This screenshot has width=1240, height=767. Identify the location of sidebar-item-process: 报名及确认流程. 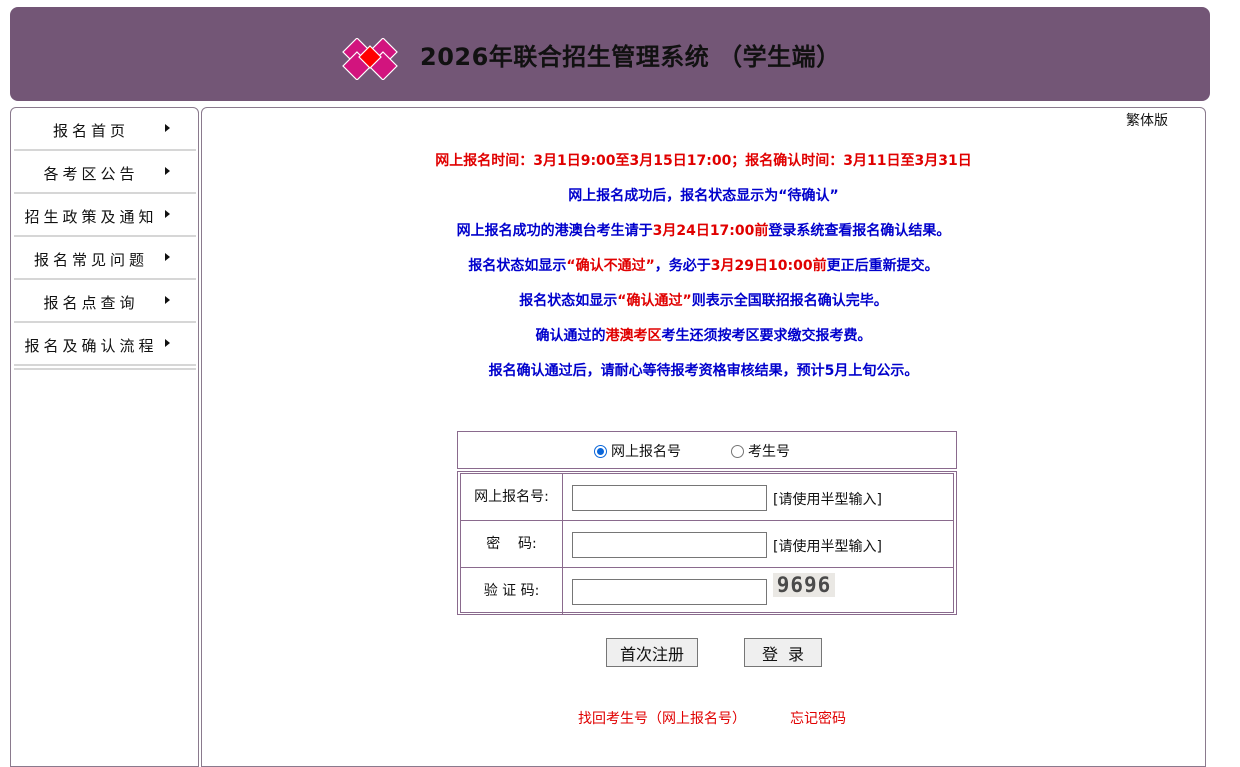
(105, 344).